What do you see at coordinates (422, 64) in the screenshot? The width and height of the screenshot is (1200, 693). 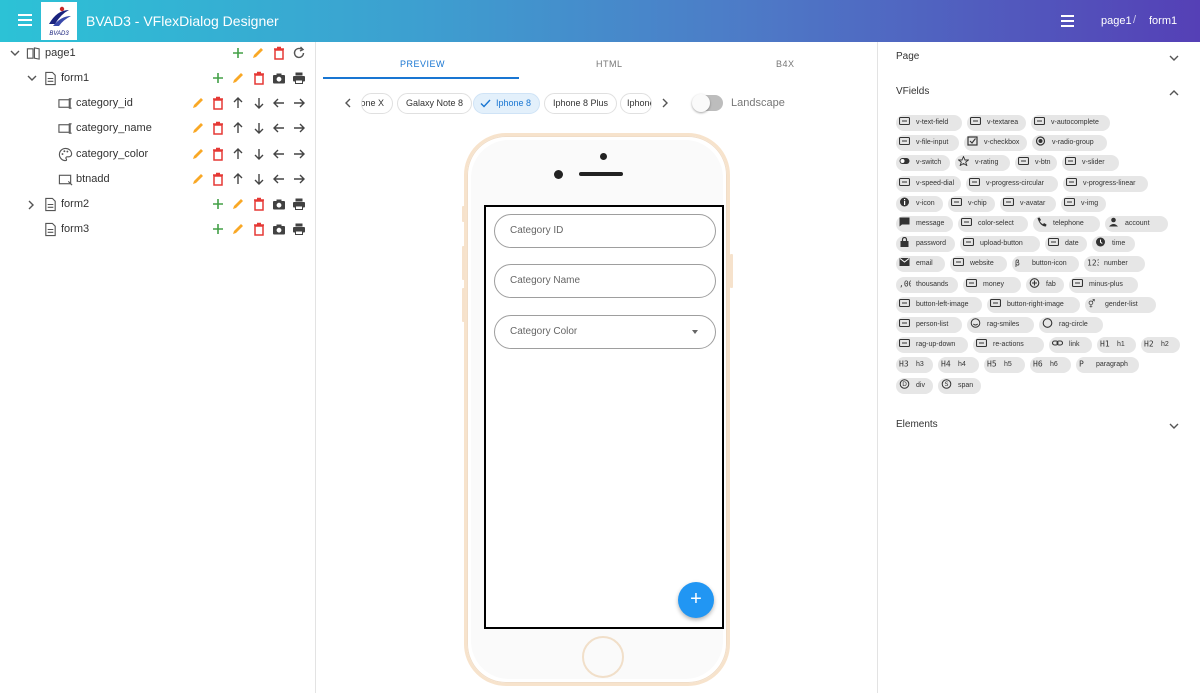 I see `tab-preview: PREVIEW` at bounding box center [422, 64].